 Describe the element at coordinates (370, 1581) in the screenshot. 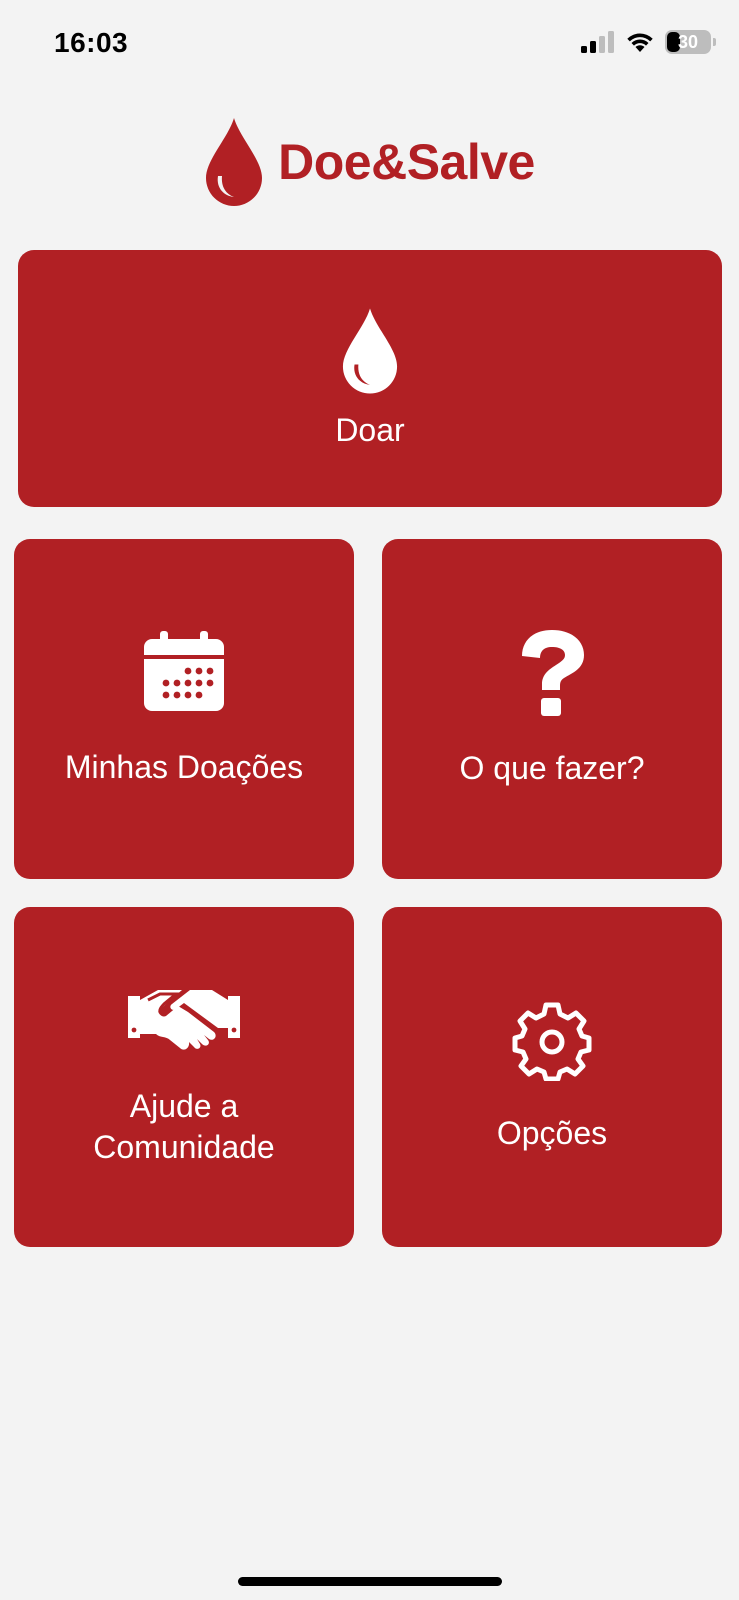

I see `home-indicator` at that location.